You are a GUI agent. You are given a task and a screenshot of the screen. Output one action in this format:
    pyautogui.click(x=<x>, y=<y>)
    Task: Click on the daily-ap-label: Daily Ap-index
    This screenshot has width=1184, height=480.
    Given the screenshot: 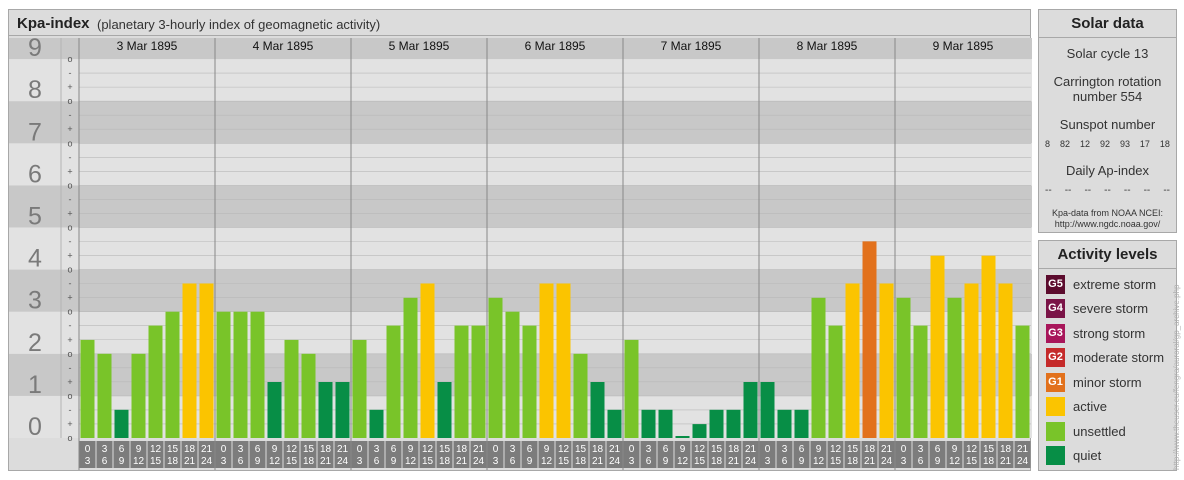 What is the action you would take?
    pyautogui.click(x=1107, y=170)
    